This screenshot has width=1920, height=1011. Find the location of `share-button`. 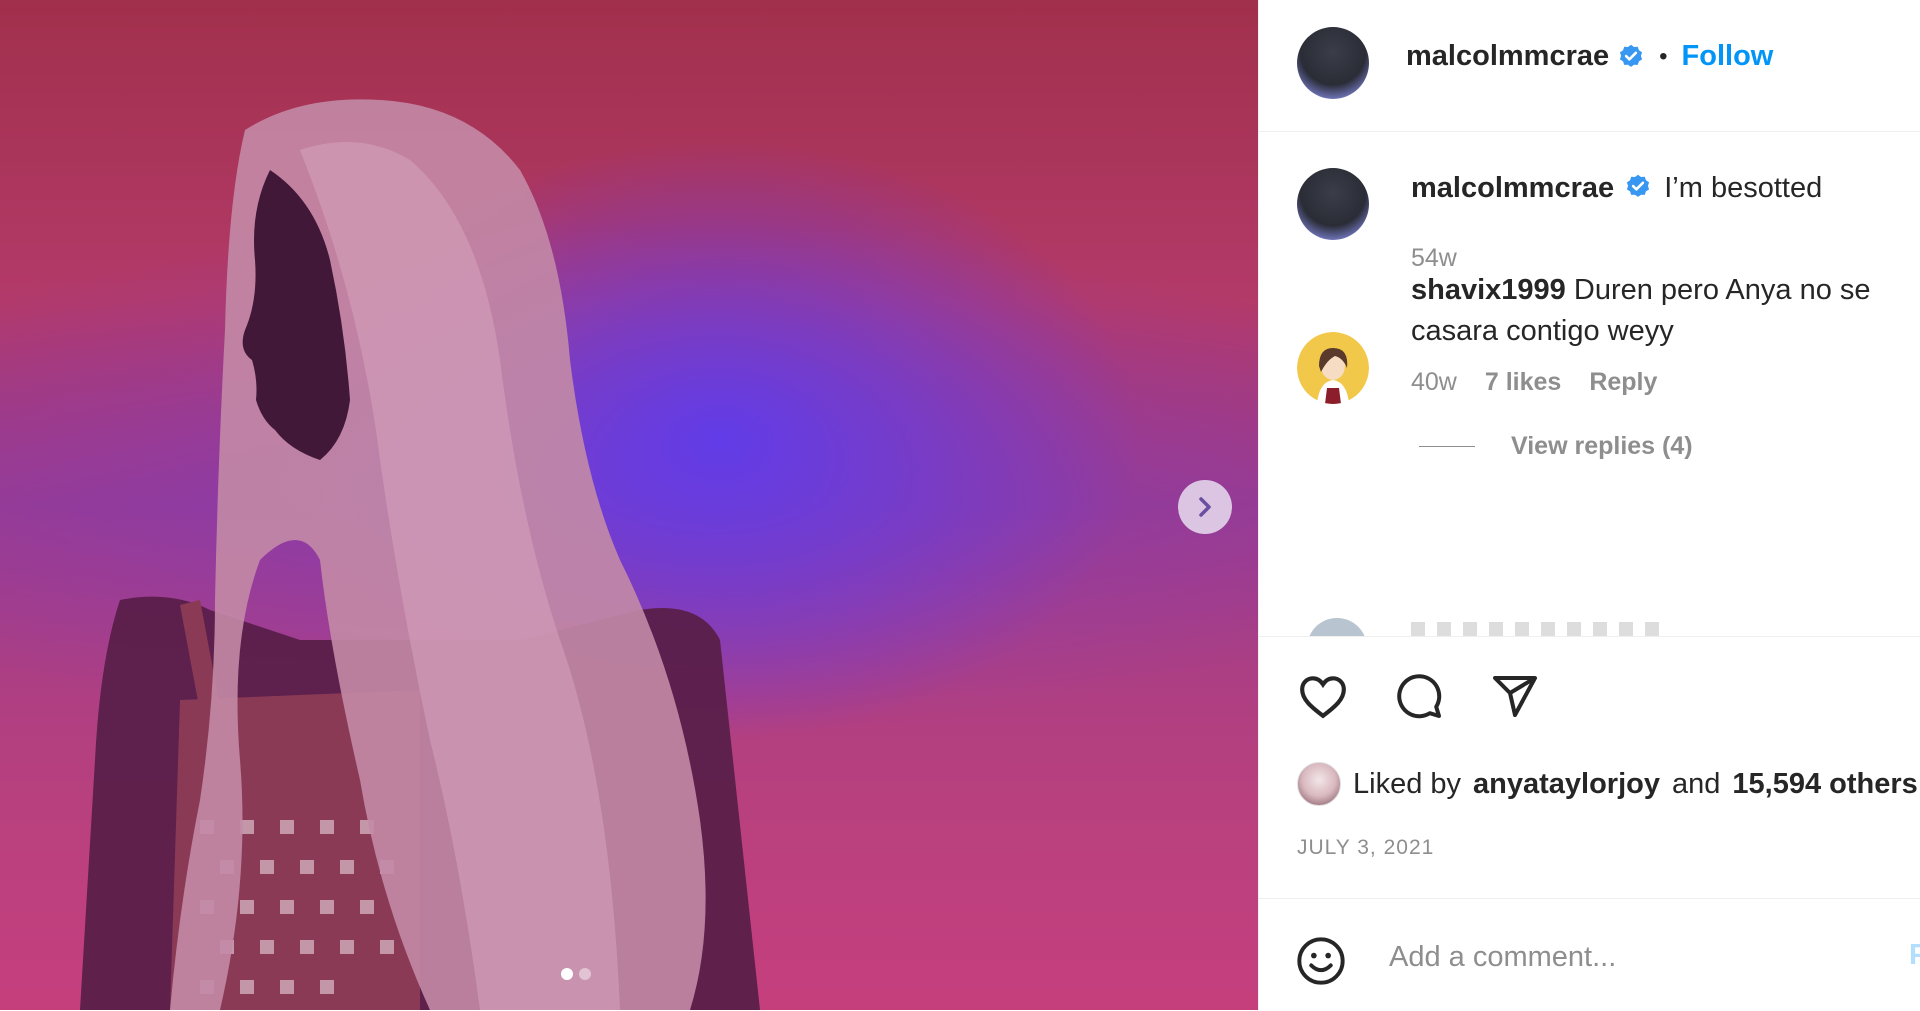

share-button is located at coordinates (1515, 696).